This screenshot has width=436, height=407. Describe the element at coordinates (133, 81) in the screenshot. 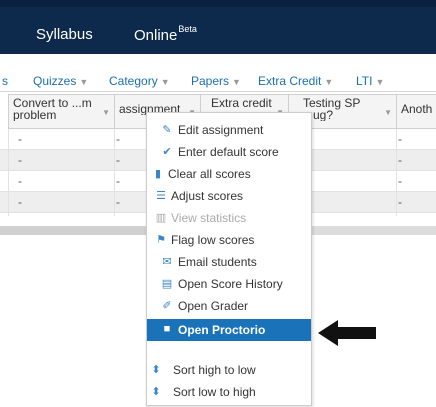

I see `filter-label: Category` at that location.